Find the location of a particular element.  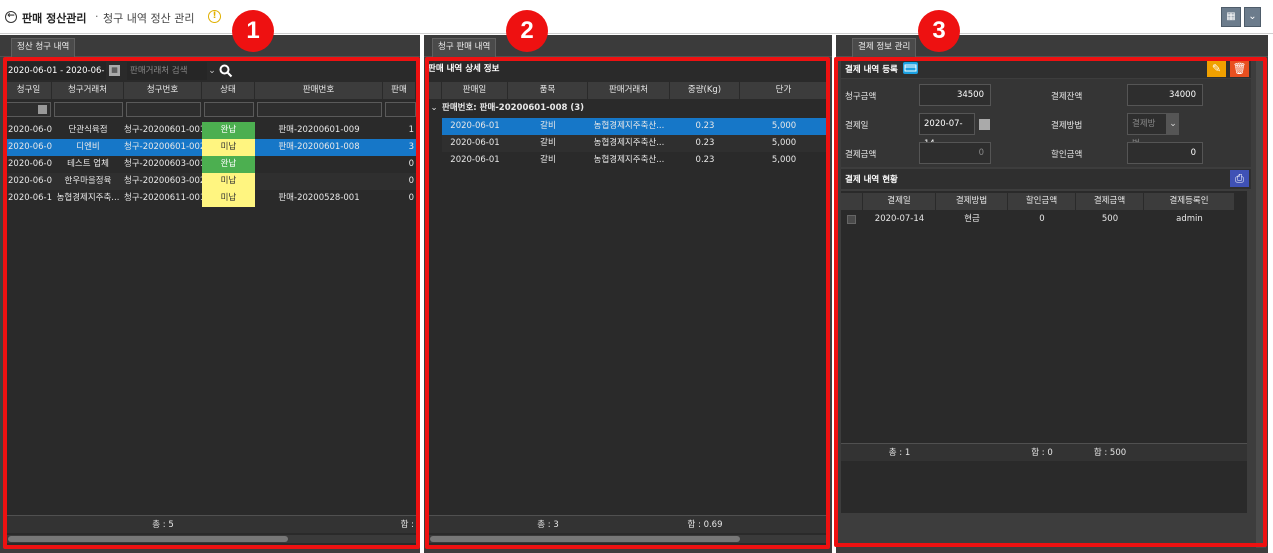

sales-scroll-thumb is located at coordinates (585, 539).